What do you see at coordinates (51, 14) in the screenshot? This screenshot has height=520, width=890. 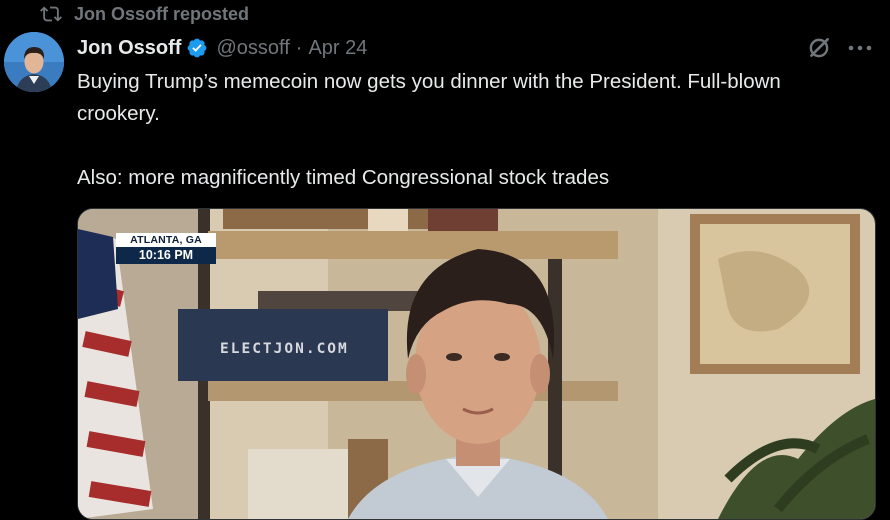 I see `repost-icon` at bounding box center [51, 14].